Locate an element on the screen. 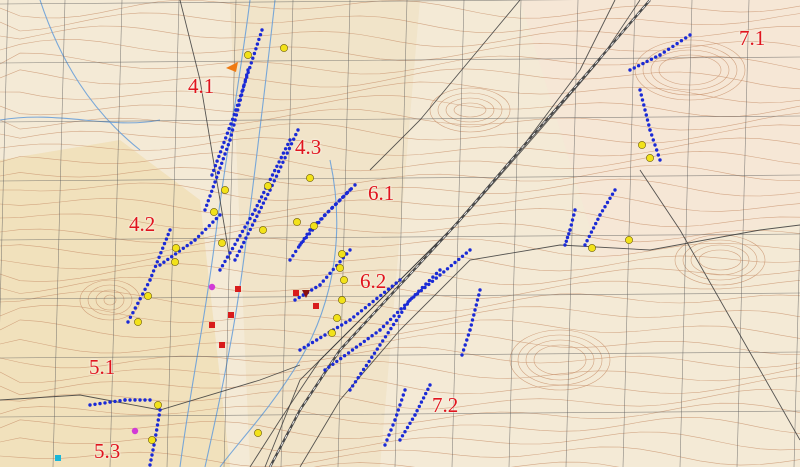 Image resolution: width=800 pixels, height=467 pixels. zone-label-5-3: 5.3 is located at coordinates (107, 451).